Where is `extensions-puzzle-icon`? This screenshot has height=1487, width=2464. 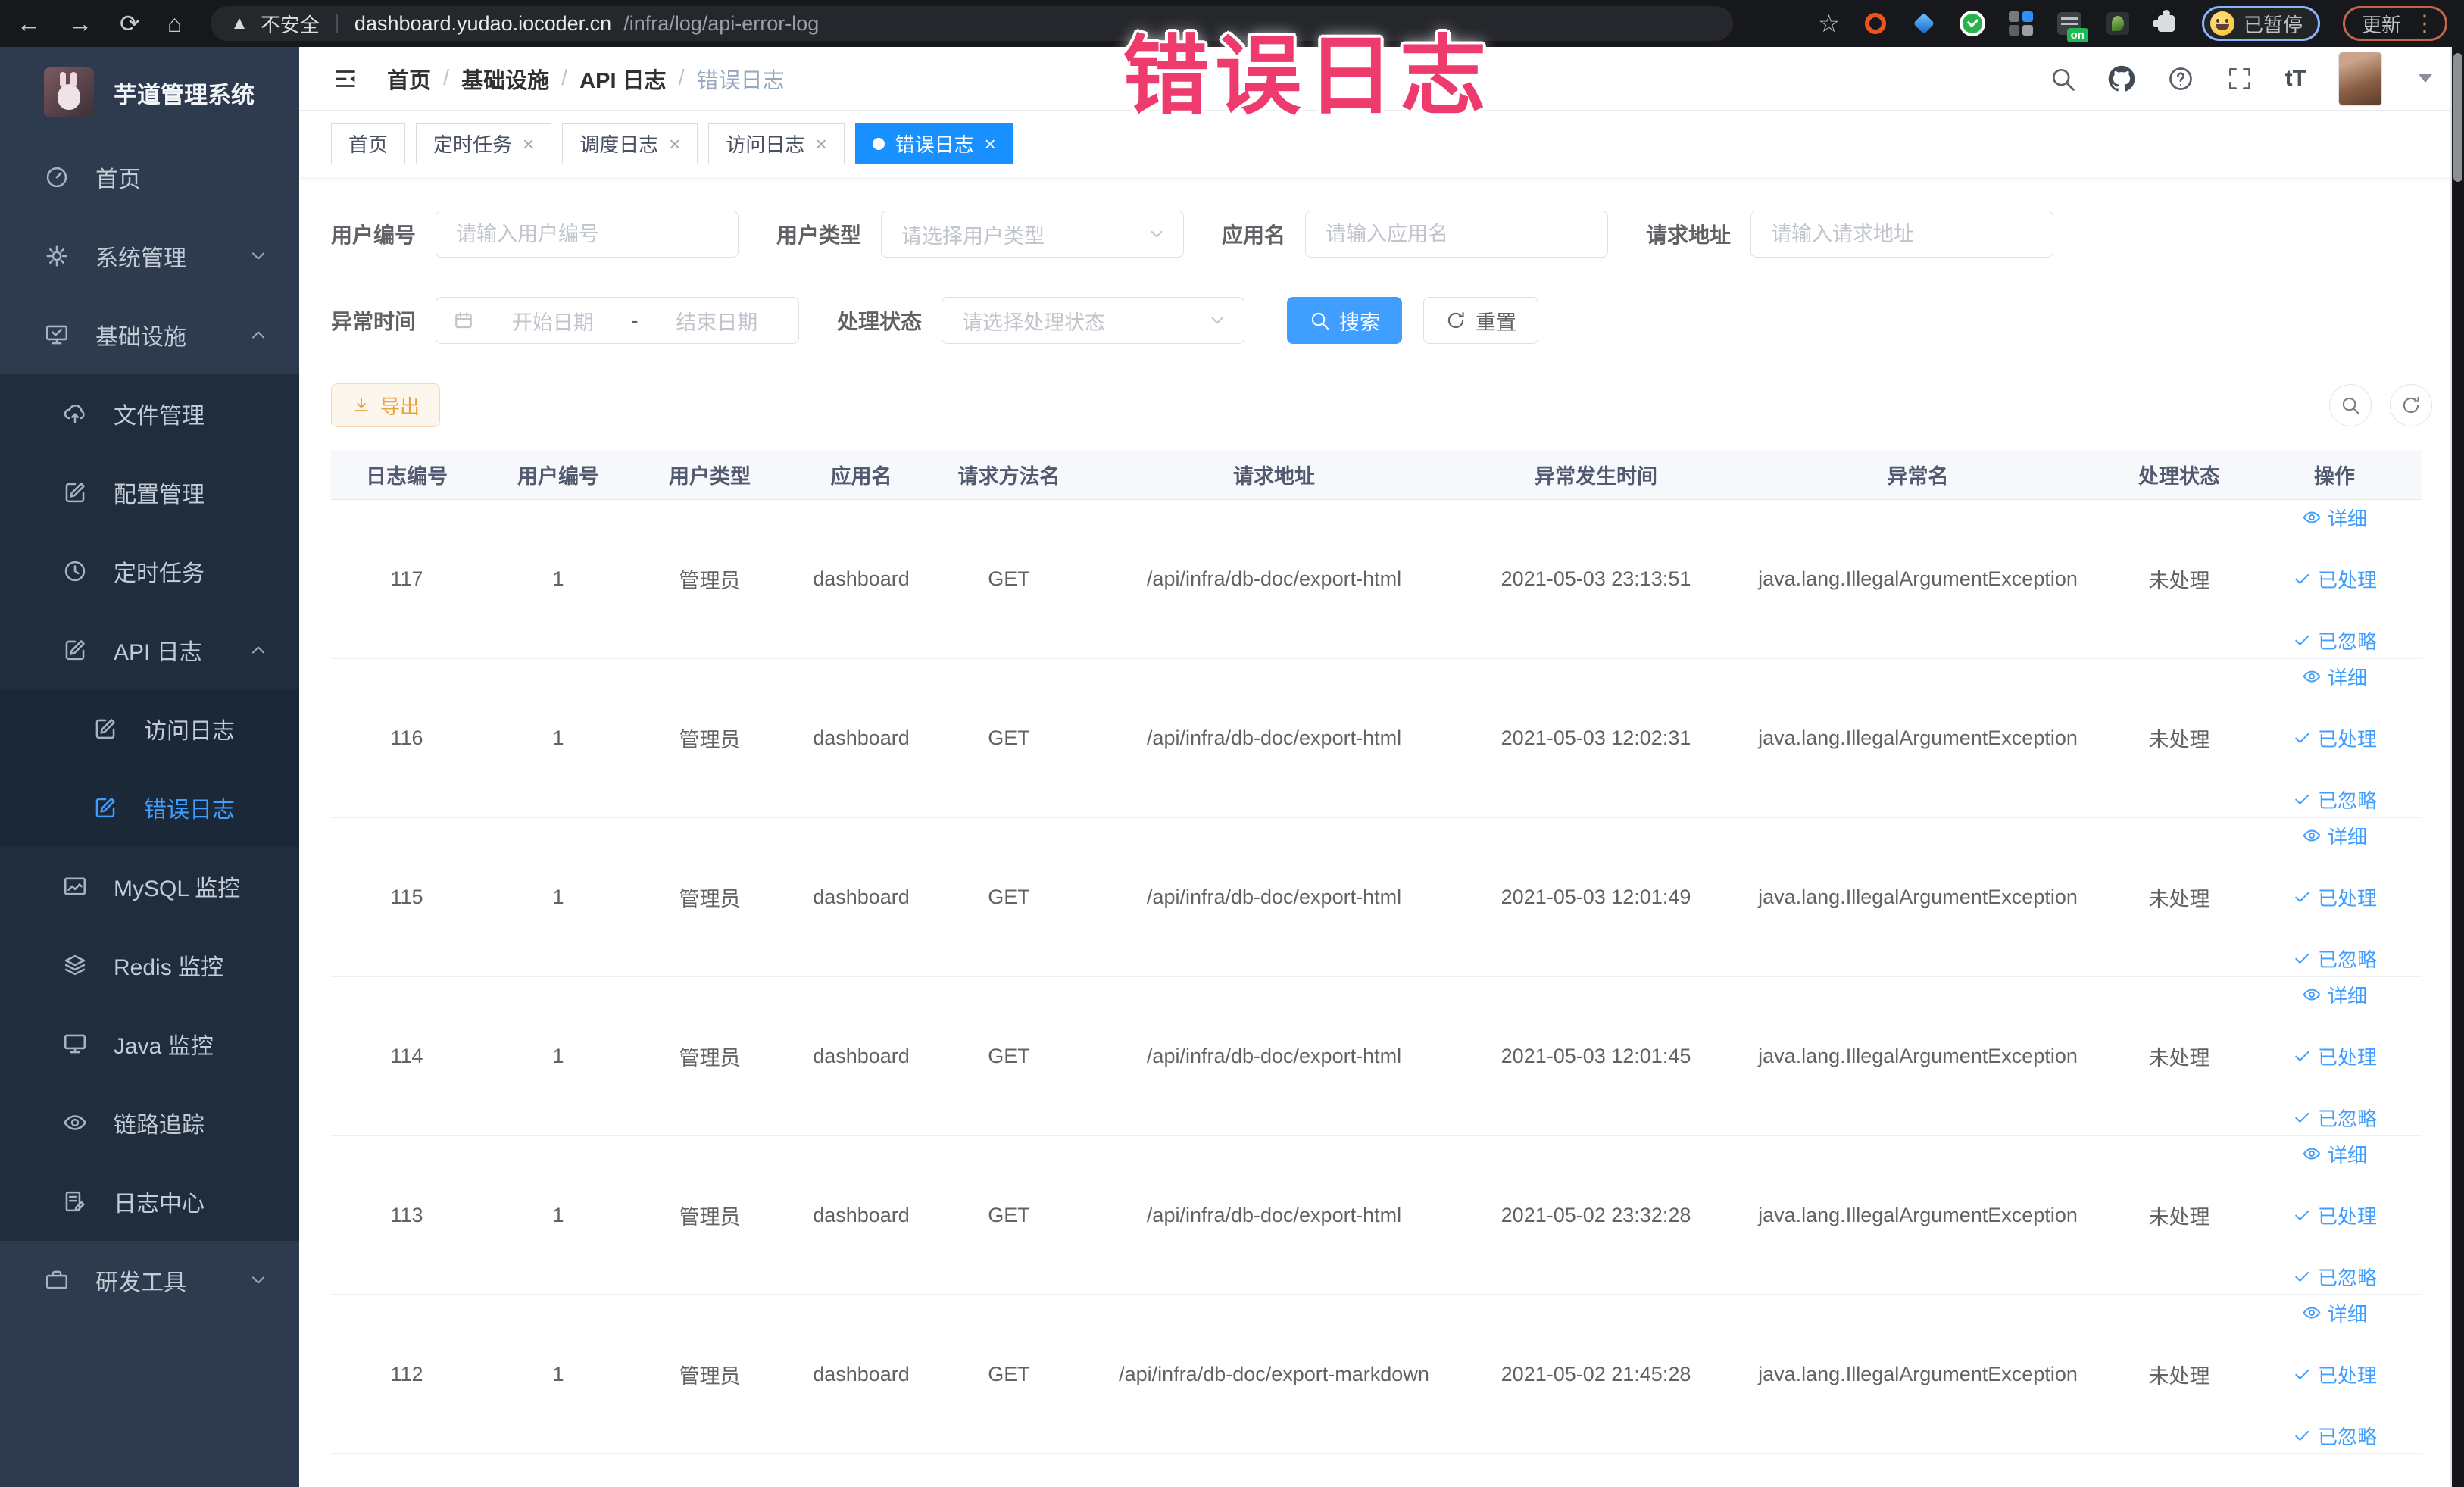 extensions-puzzle-icon is located at coordinates (2165, 23).